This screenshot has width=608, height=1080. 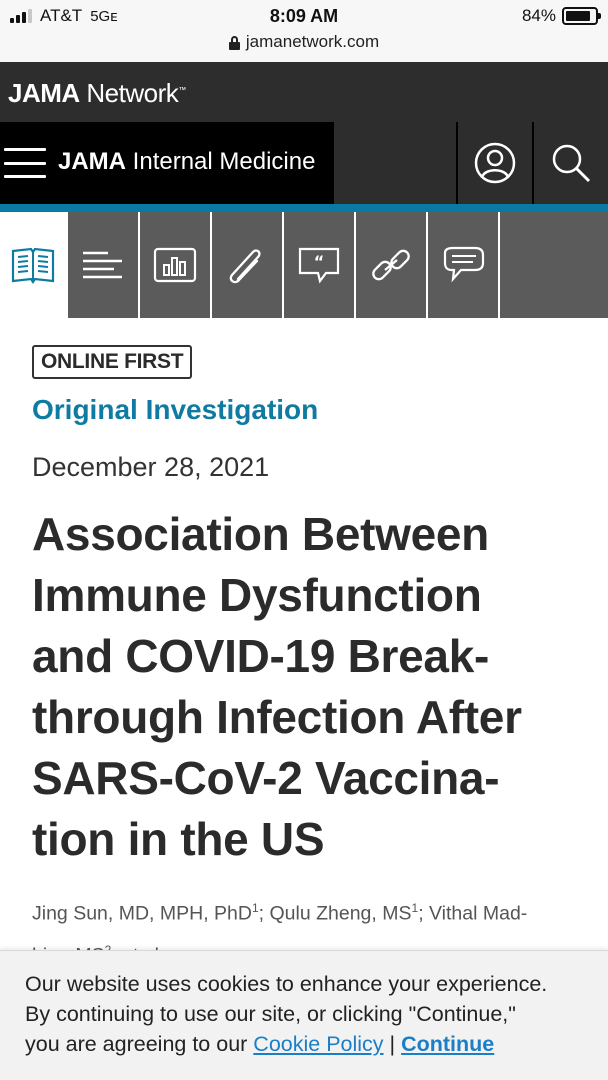 I want to click on article-icon, so click(x=33, y=265).